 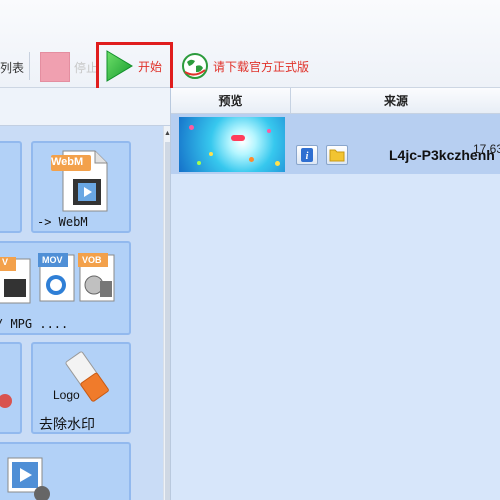 I want to click on tool-webm: WebM -> WebM, so click(x=81, y=187).